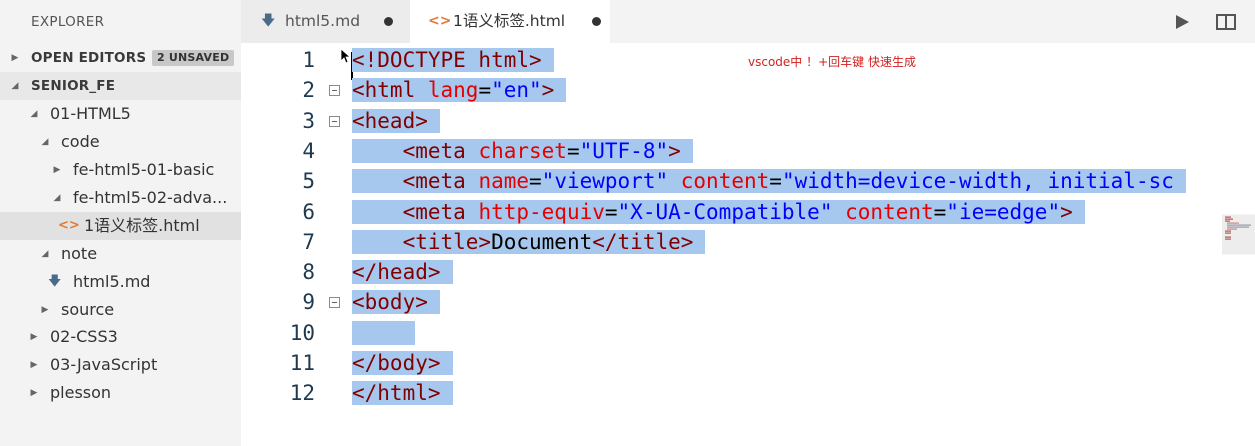 Image resolution: width=1255 pixels, height=446 pixels. Describe the element at coordinates (402, 393) in the screenshot. I see `code-line: </html>` at that location.